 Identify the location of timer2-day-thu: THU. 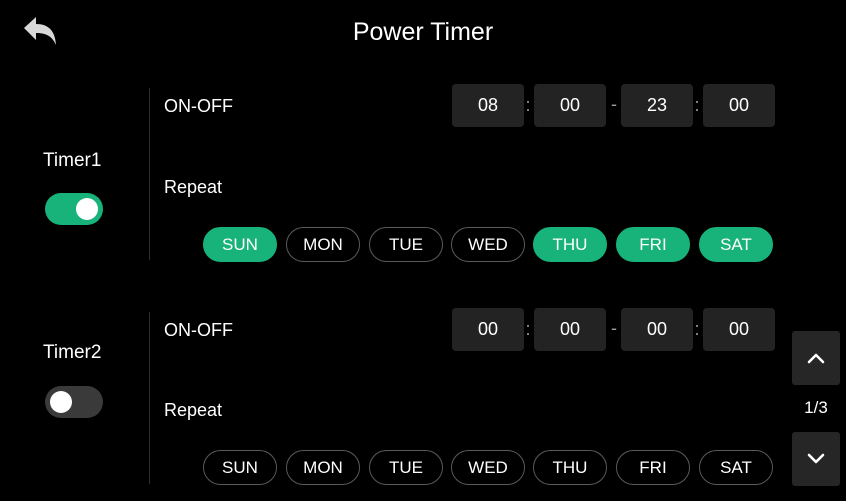
(570, 467).